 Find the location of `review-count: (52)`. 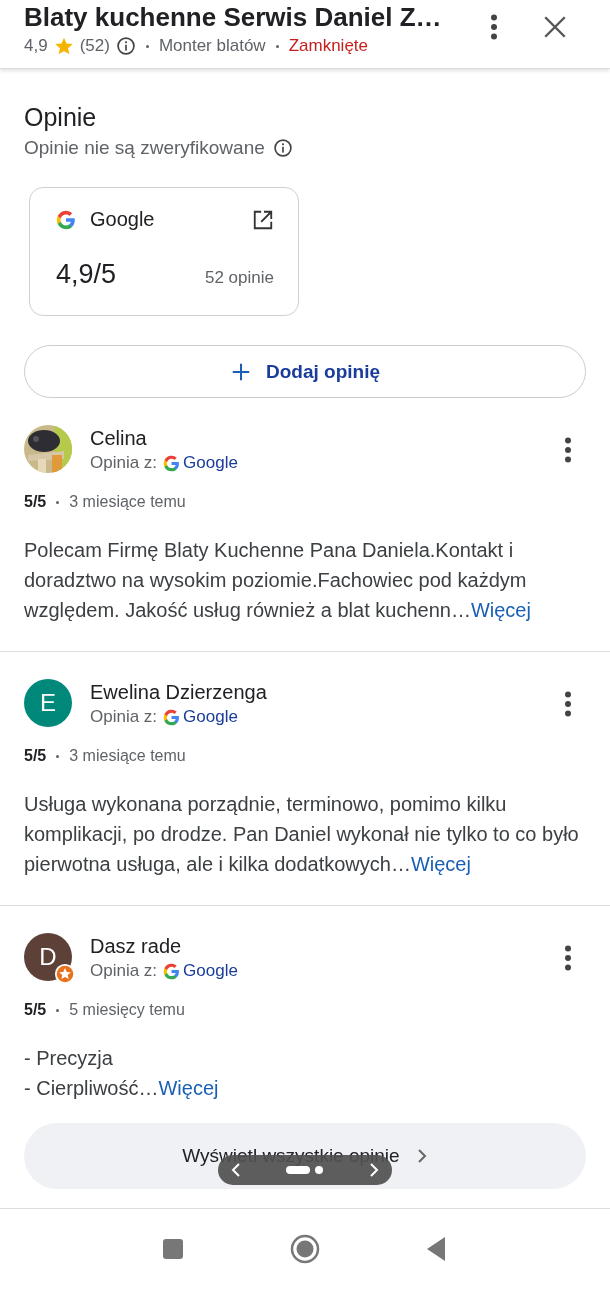

review-count: (52) is located at coordinates (94, 46).